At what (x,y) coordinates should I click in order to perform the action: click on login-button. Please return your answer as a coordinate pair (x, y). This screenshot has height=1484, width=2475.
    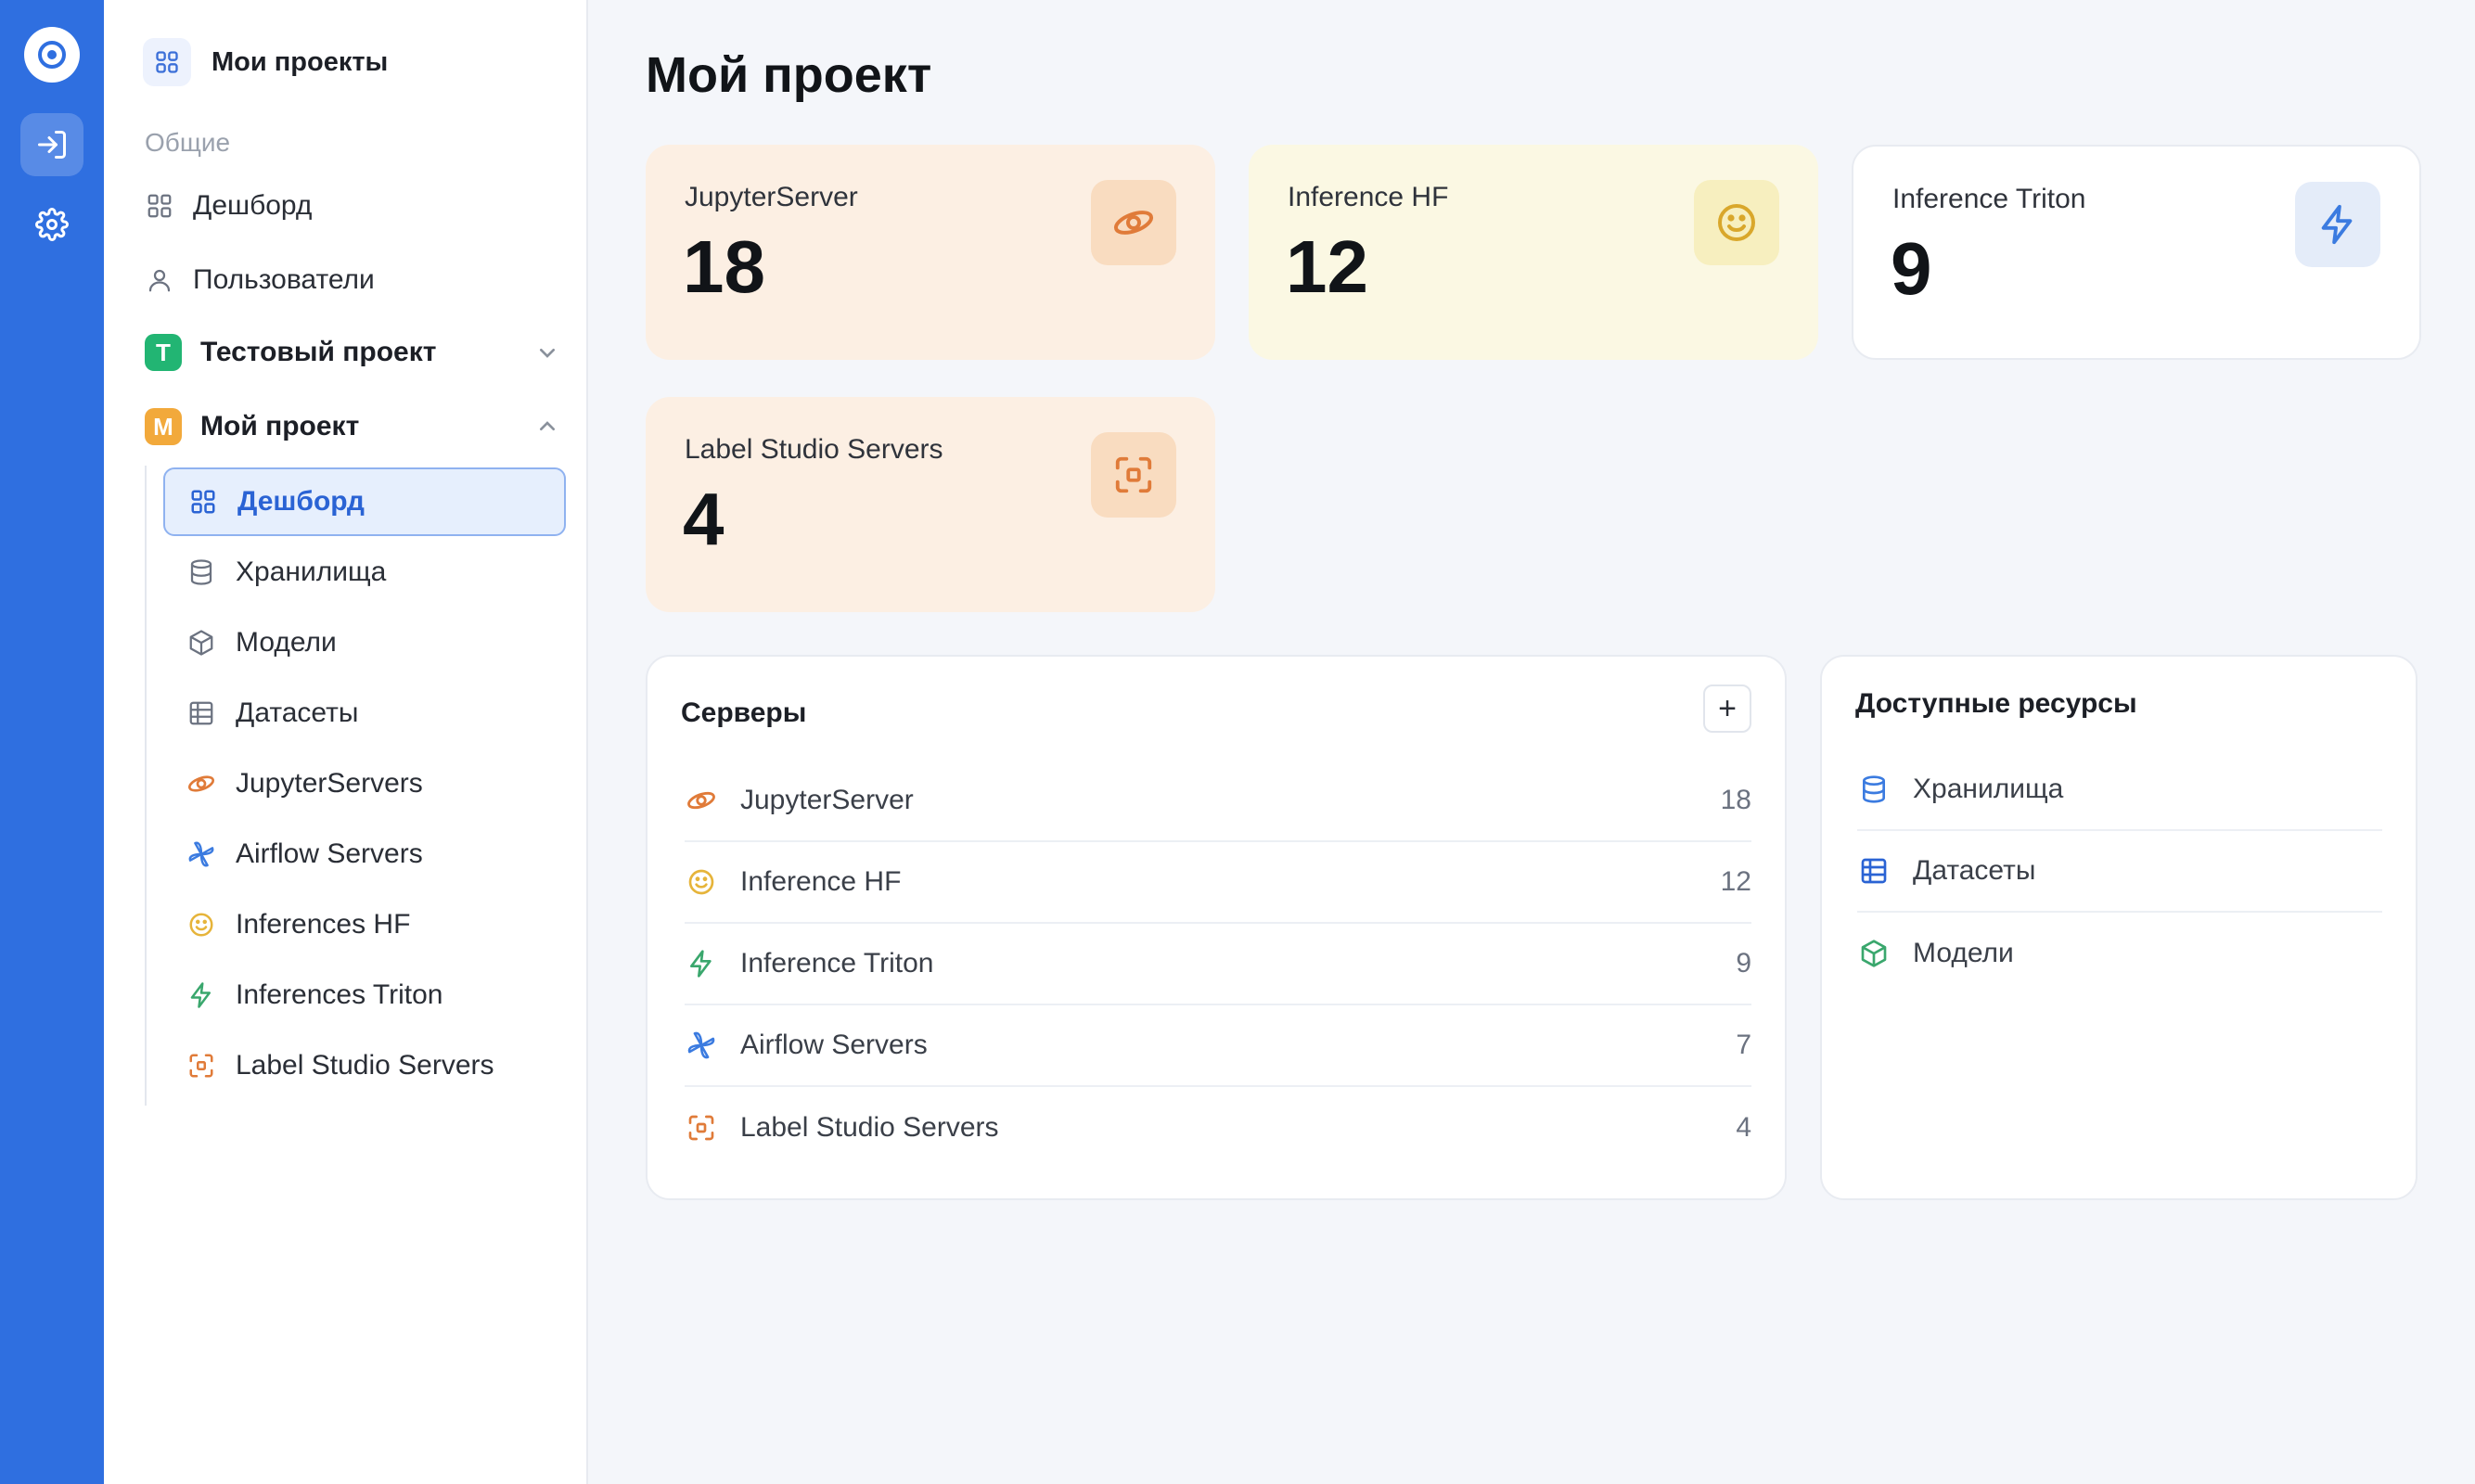
    Looking at the image, I should click on (51, 144).